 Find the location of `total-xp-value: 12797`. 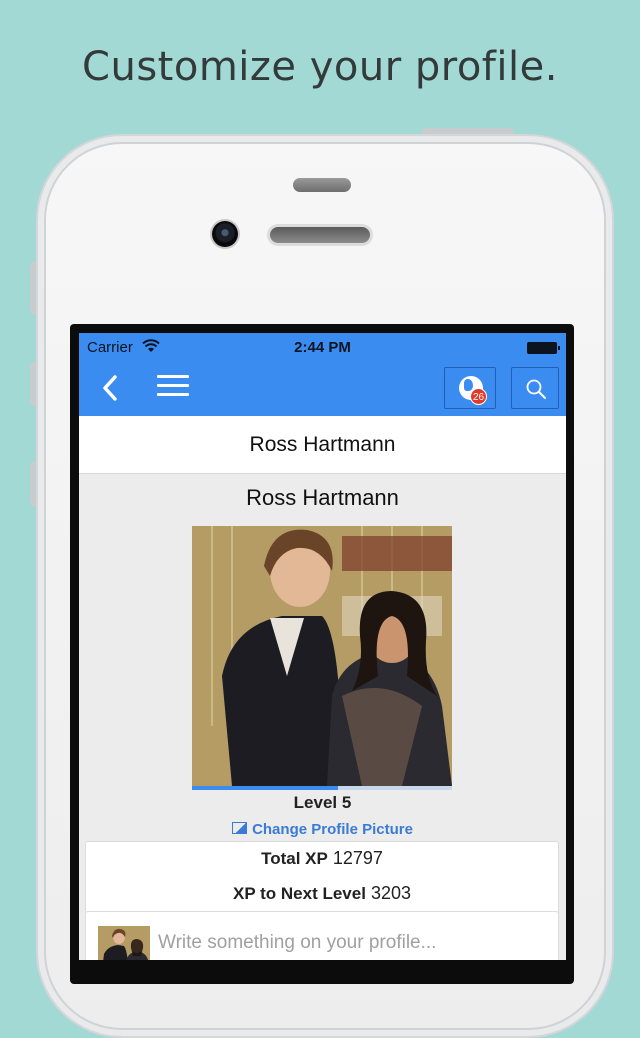

total-xp-value: 12797 is located at coordinates (357, 858).